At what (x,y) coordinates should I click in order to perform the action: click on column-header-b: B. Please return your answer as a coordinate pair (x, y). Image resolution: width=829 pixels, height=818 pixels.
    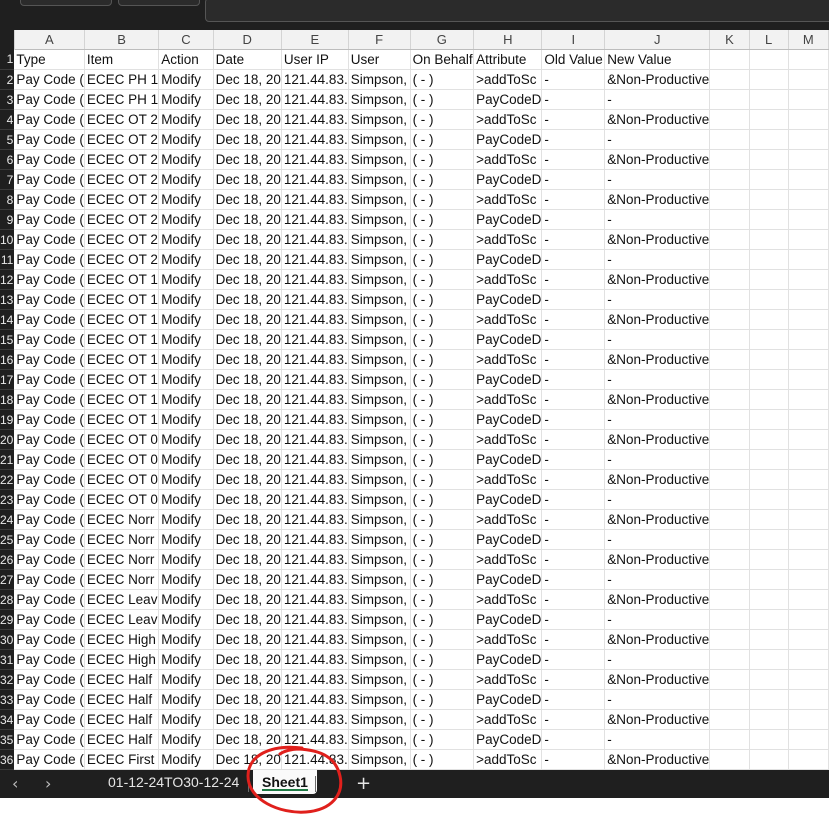
    Looking at the image, I should click on (122, 40).